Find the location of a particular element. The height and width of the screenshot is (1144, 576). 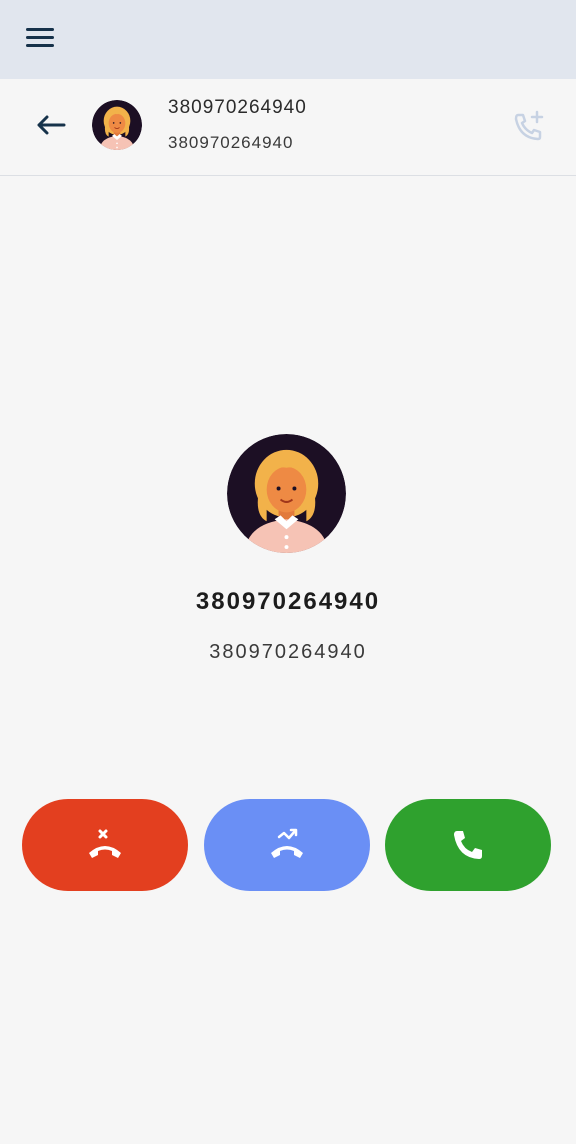

caller-number: 380970264940 is located at coordinates (288, 652).